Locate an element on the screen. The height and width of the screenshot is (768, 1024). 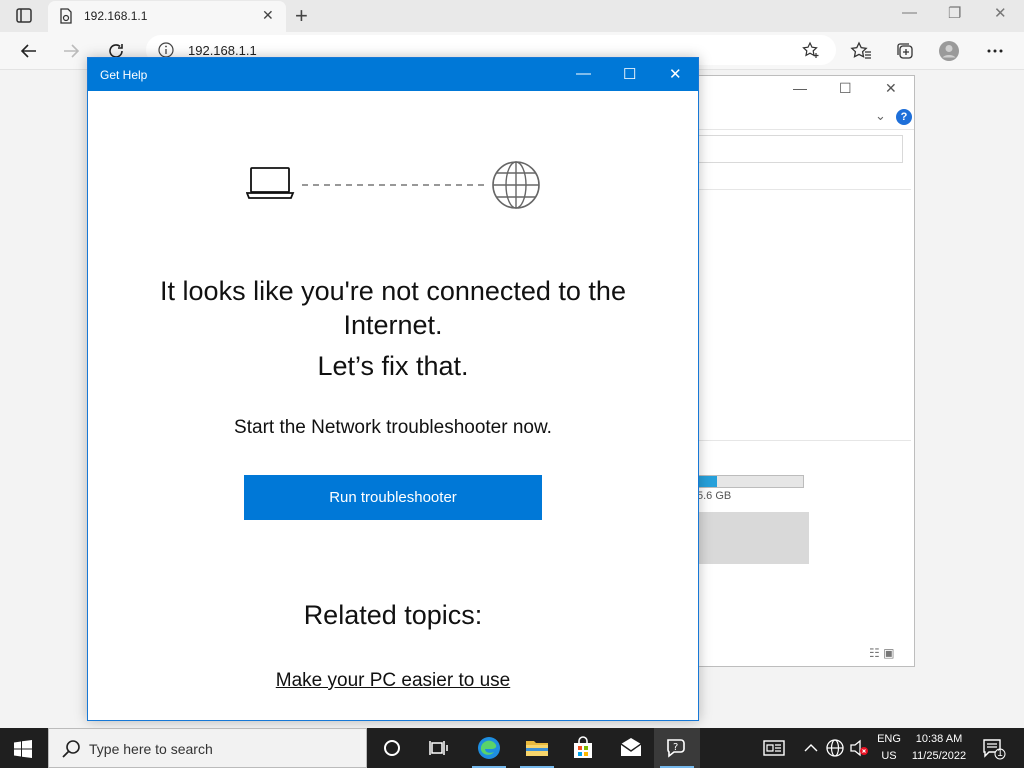
task-view-icon is located at coordinates (438, 748).